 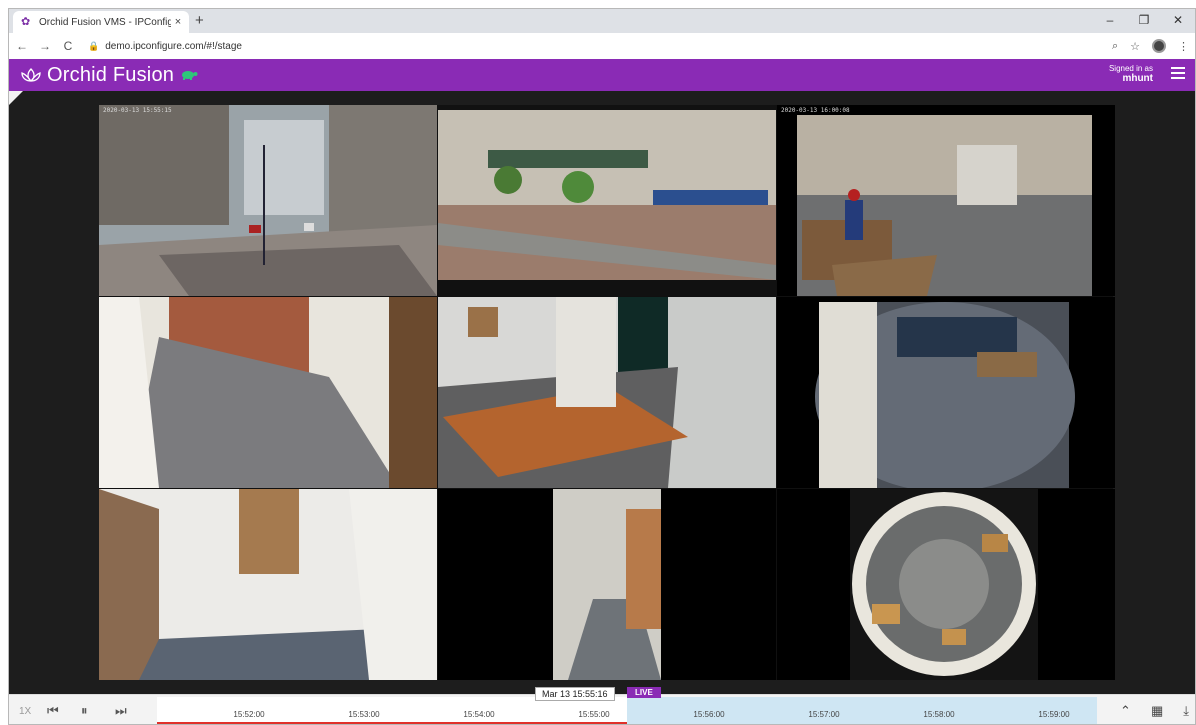 I want to click on signed-in-label: Signed in as, so click(x=1130, y=68).